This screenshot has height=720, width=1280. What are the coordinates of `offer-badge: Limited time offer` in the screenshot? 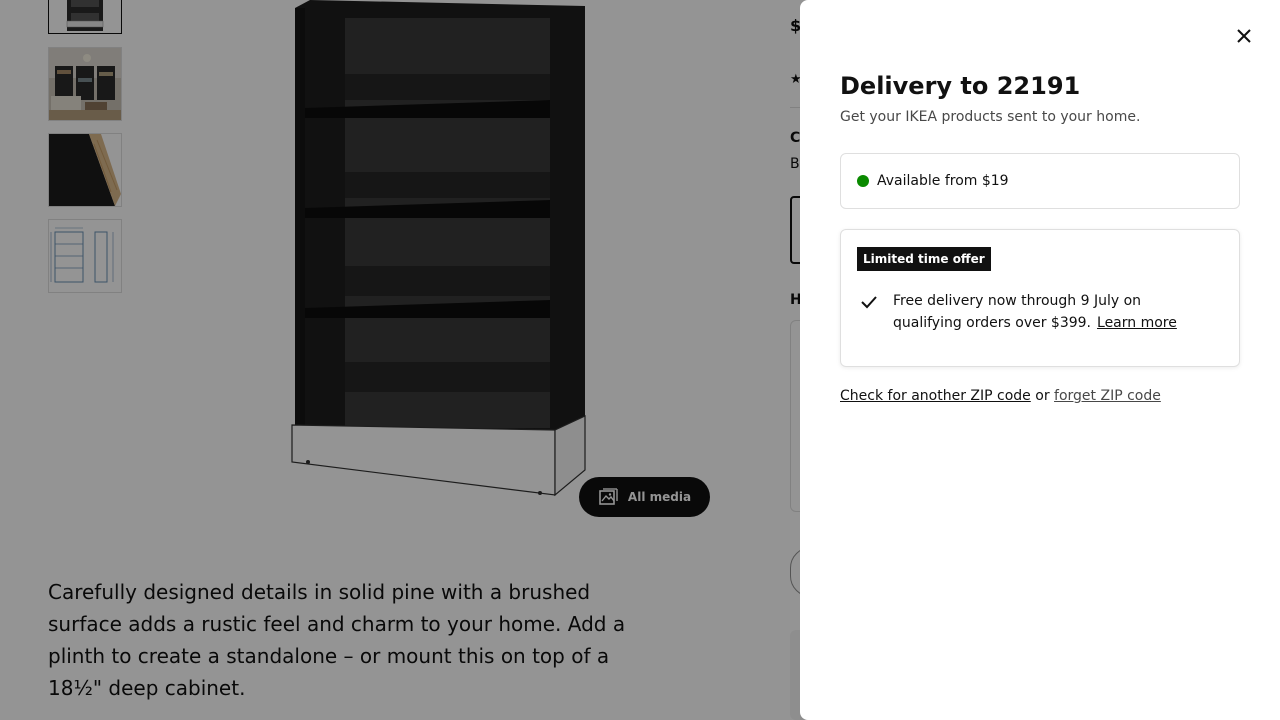 It's located at (924, 259).